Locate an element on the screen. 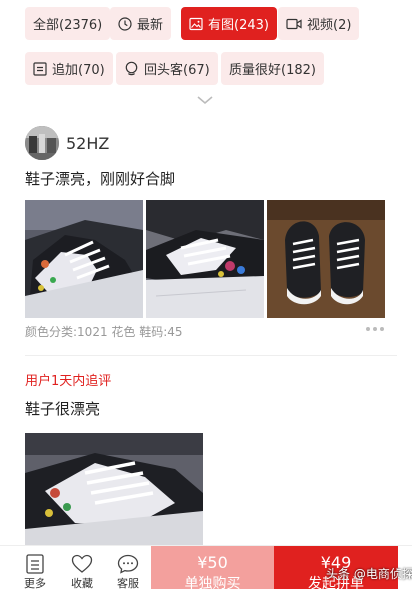 This screenshot has width=412, height=589. video-icon is located at coordinates (294, 24).